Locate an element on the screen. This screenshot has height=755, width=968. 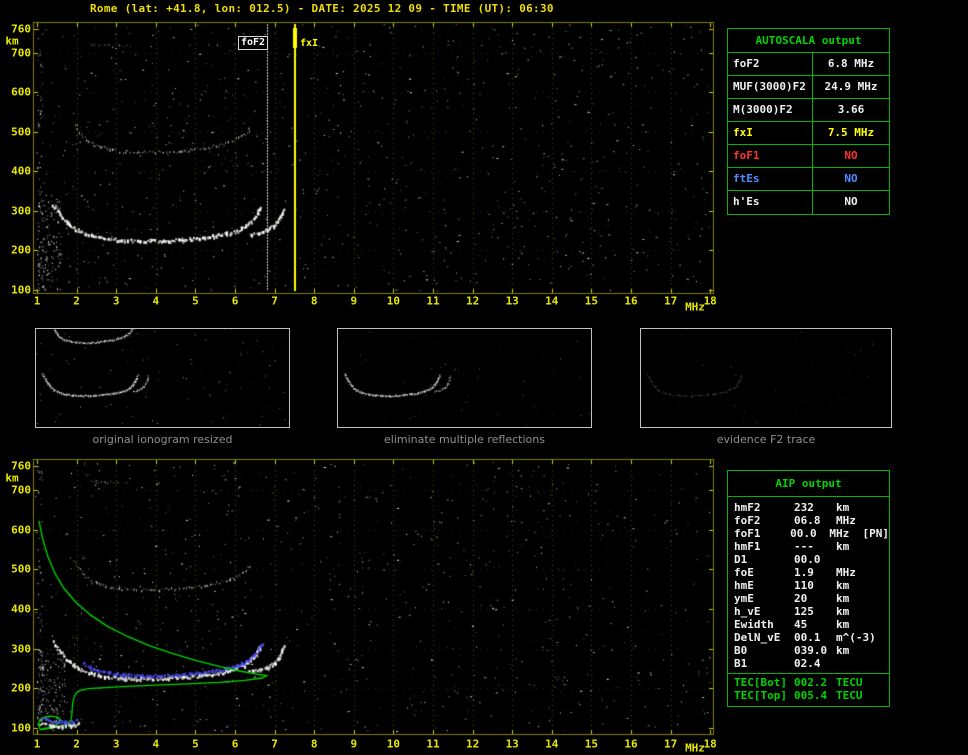
table-row-fof2: foF2 6.8 MHz is located at coordinates (808, 64).